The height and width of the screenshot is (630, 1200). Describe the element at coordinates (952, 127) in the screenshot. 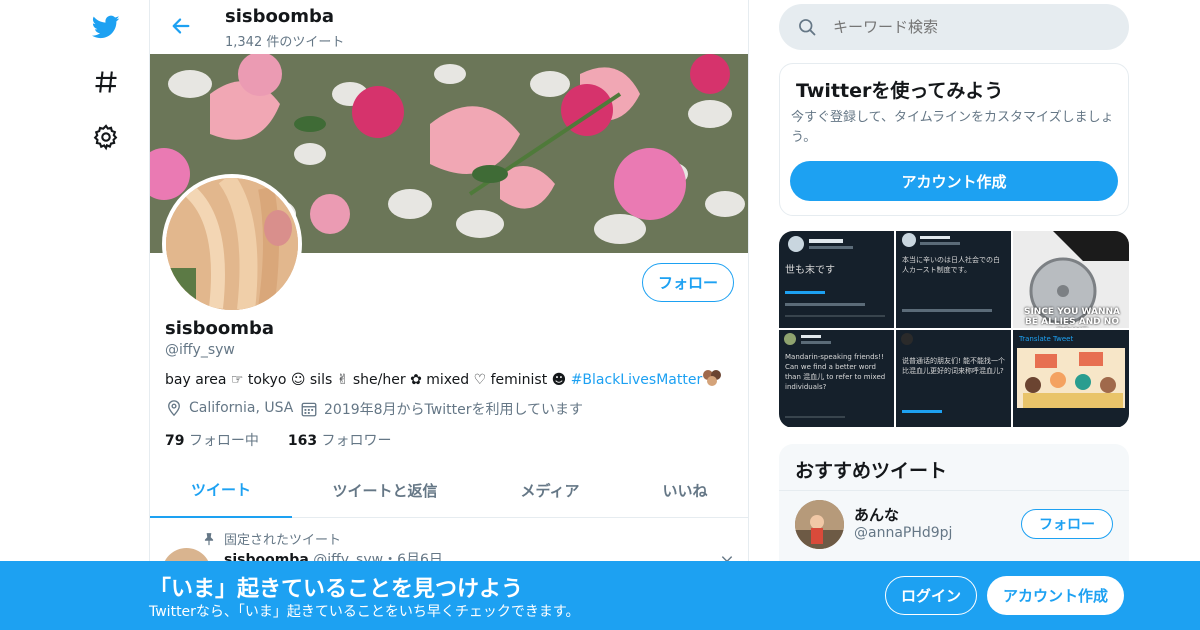

I see `signup-card-description: 今すぐ登録して、タイムラインをカスタマイズしましょう。` at that location.